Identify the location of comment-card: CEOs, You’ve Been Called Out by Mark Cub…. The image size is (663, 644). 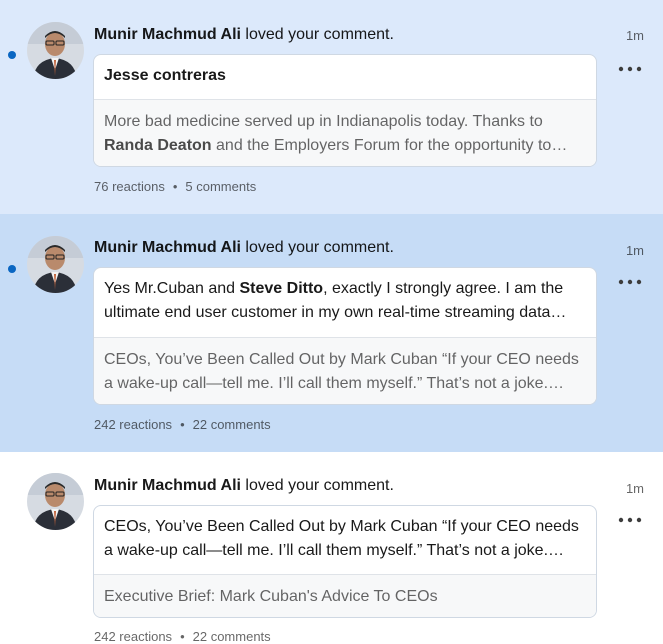
(345, 561).